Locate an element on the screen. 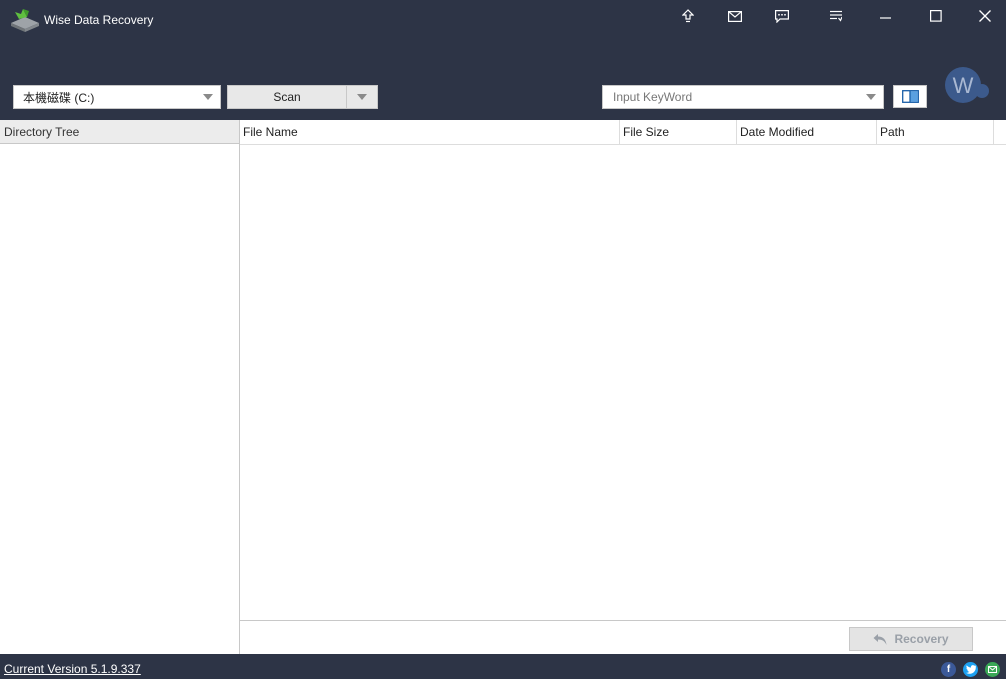 This screenshot has height=679, width=1006. column-file-name: File Name is located at coordinates (430, 132).